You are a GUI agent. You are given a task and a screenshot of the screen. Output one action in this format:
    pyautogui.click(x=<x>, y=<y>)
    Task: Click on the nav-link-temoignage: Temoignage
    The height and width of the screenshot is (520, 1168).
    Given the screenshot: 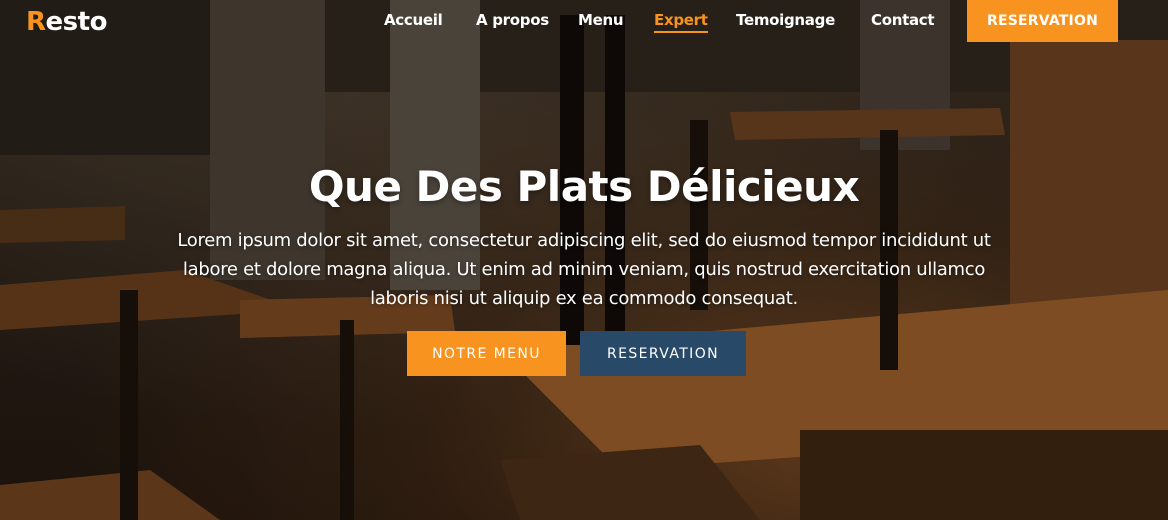 What is the action you would take?
    pyautogui.click(x=785, y=20)
    